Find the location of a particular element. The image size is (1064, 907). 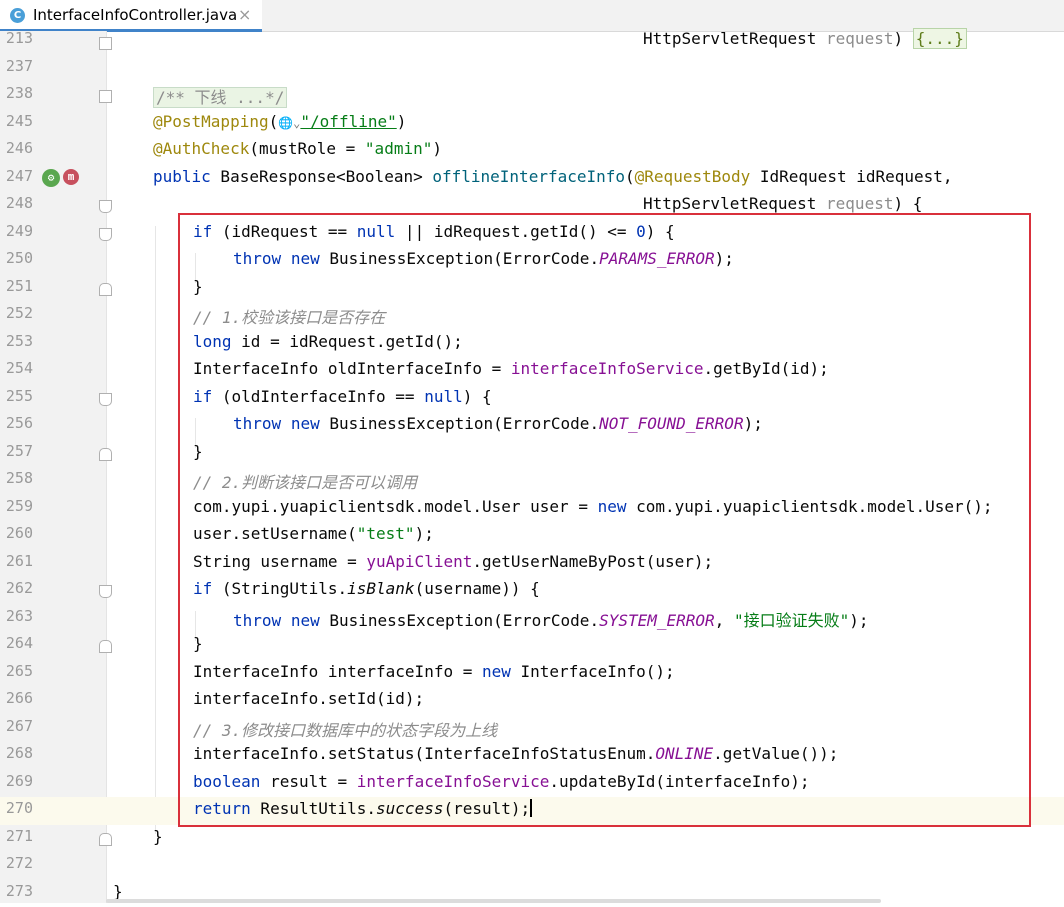

code-line: 238 /** 下线 ...*/ is located at coordinates (532, 96).